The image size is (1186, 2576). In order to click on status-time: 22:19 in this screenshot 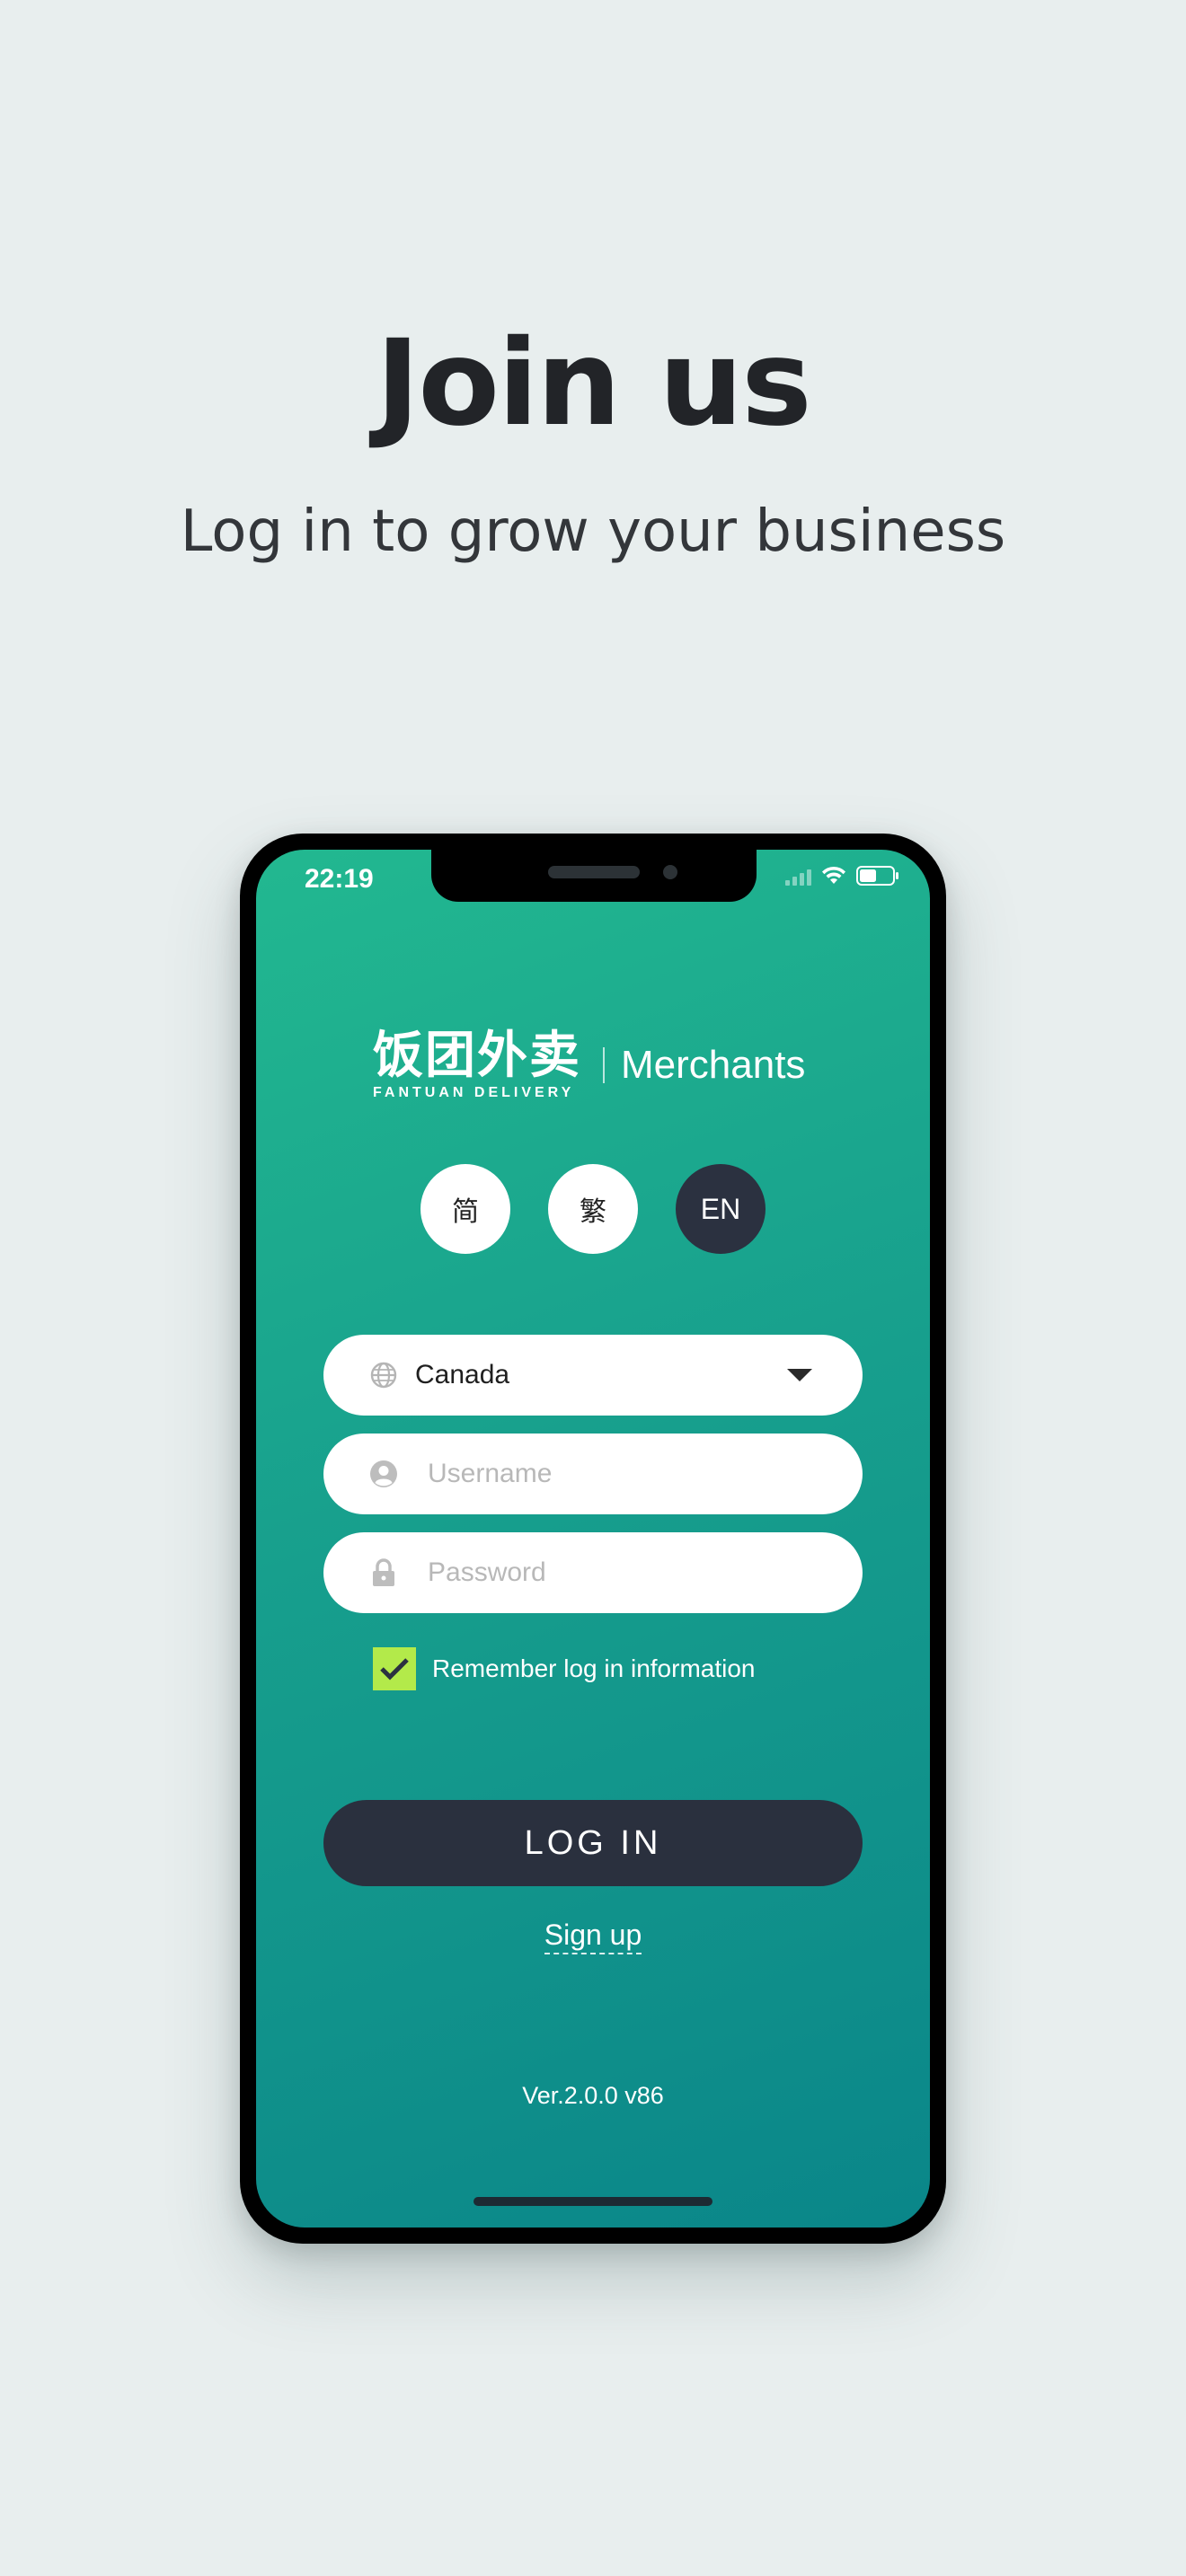, I will do `click(339, 879)`.